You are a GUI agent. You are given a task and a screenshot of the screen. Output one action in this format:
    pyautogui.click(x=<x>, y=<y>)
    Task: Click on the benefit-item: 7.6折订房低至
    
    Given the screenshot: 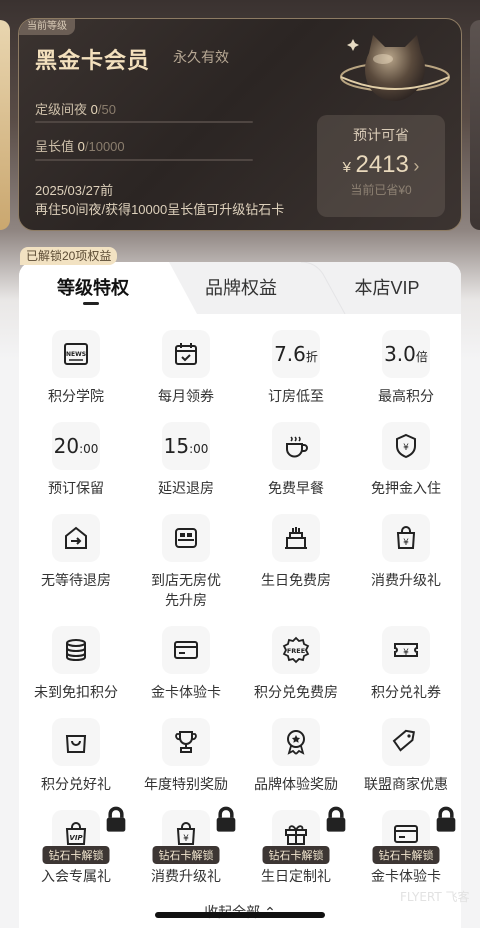 What is the action you would take?
    pyautogui.click(x=296, y=368)
    